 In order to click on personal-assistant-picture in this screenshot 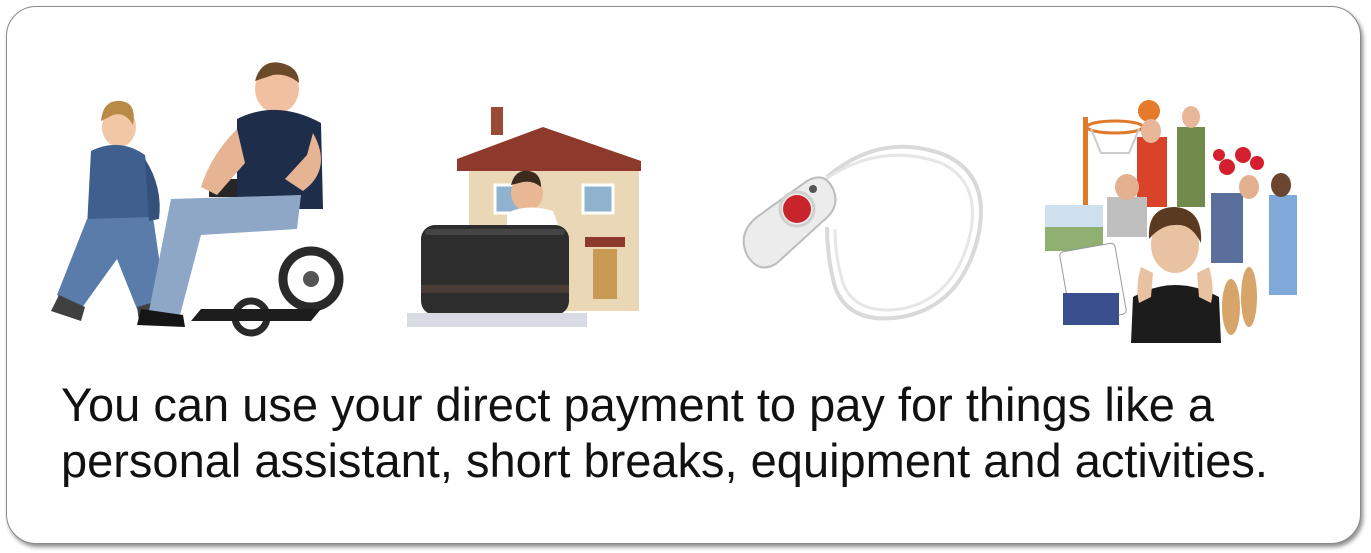, I will do `click(193, 209)`.